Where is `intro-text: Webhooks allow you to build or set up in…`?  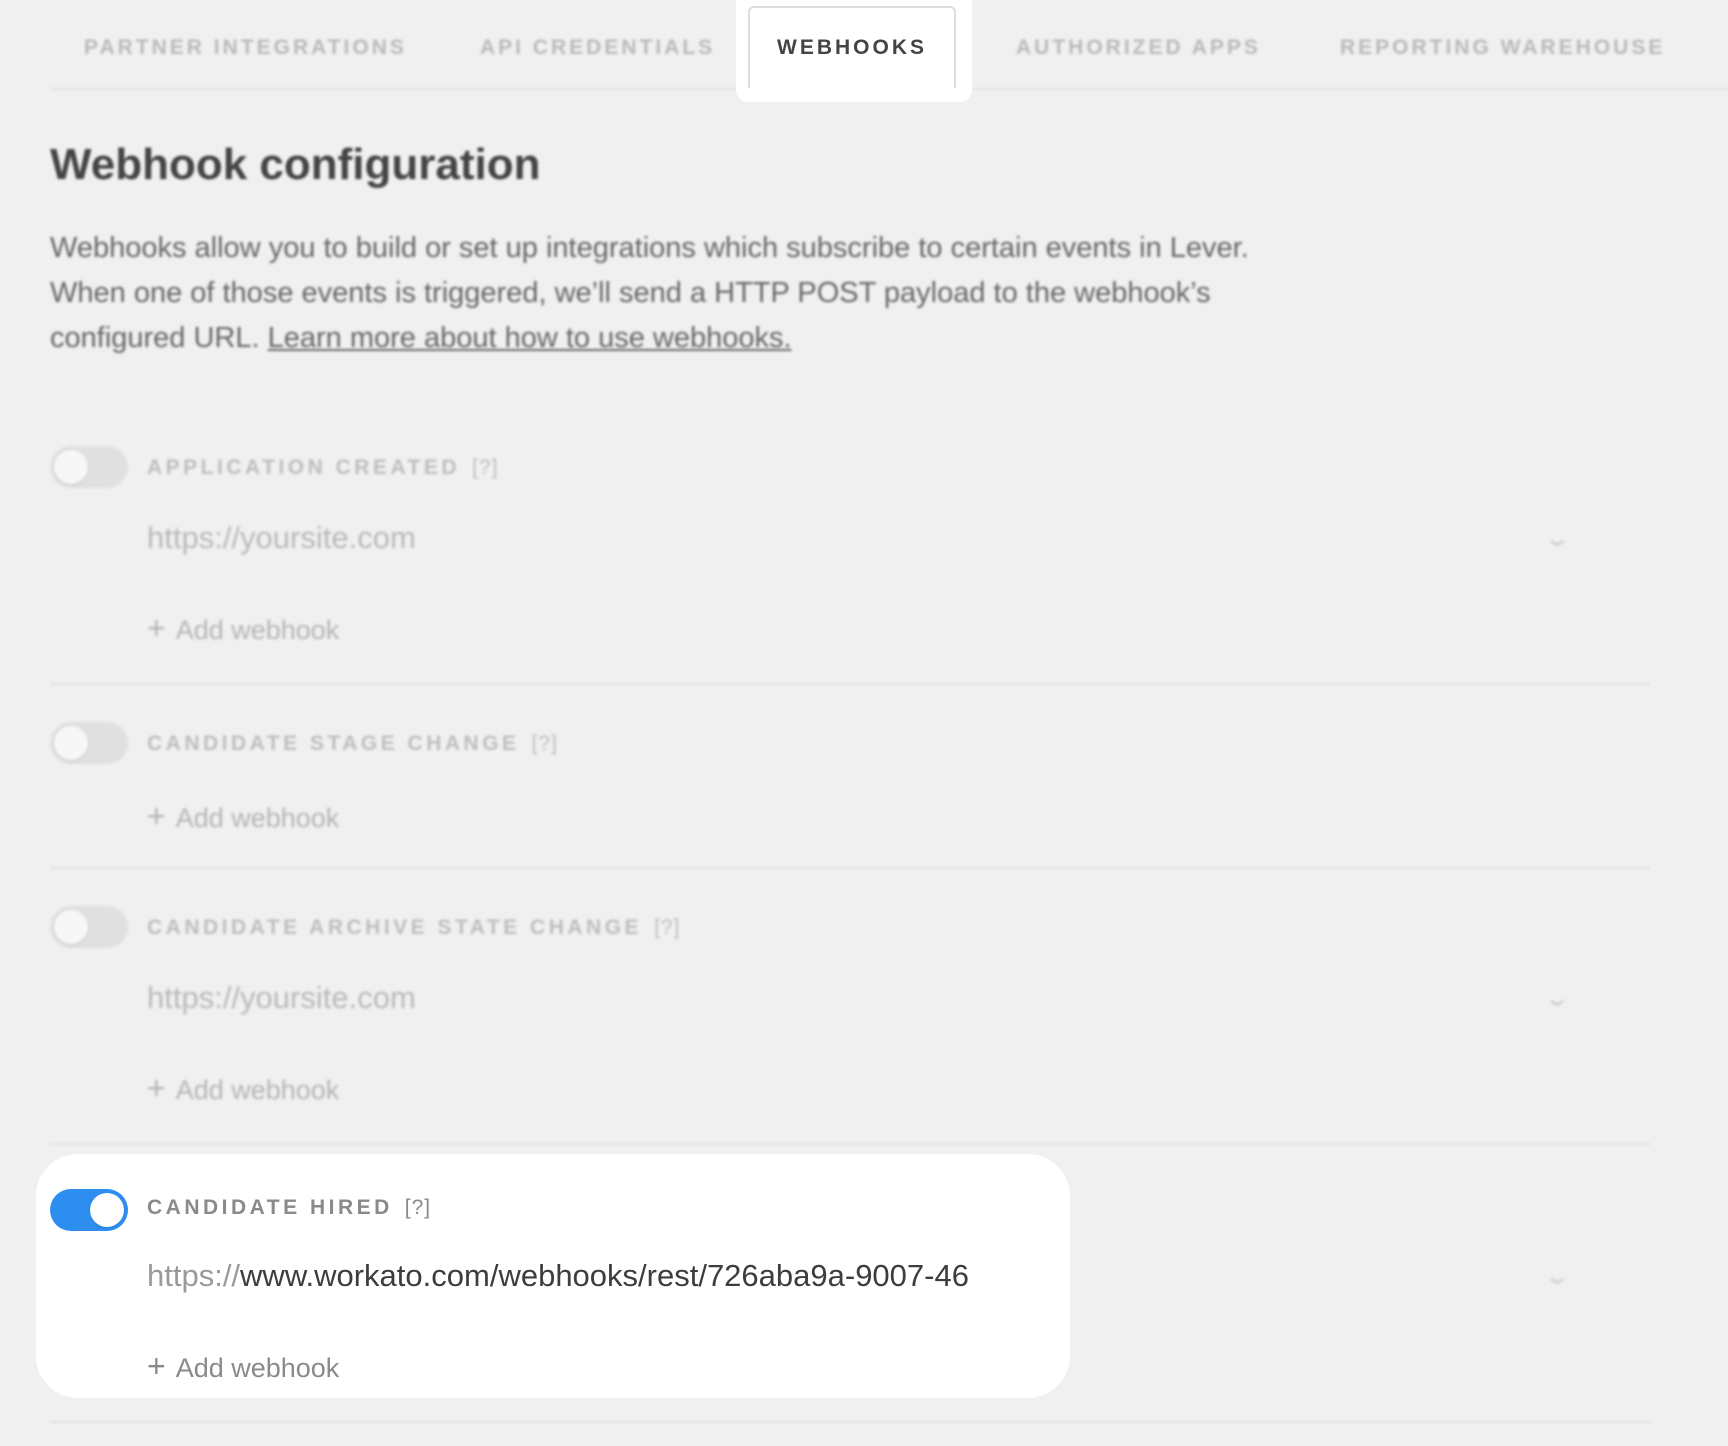
intro-text: Webhooks allow you to build or set up in… is located at coordinates (650, 293).